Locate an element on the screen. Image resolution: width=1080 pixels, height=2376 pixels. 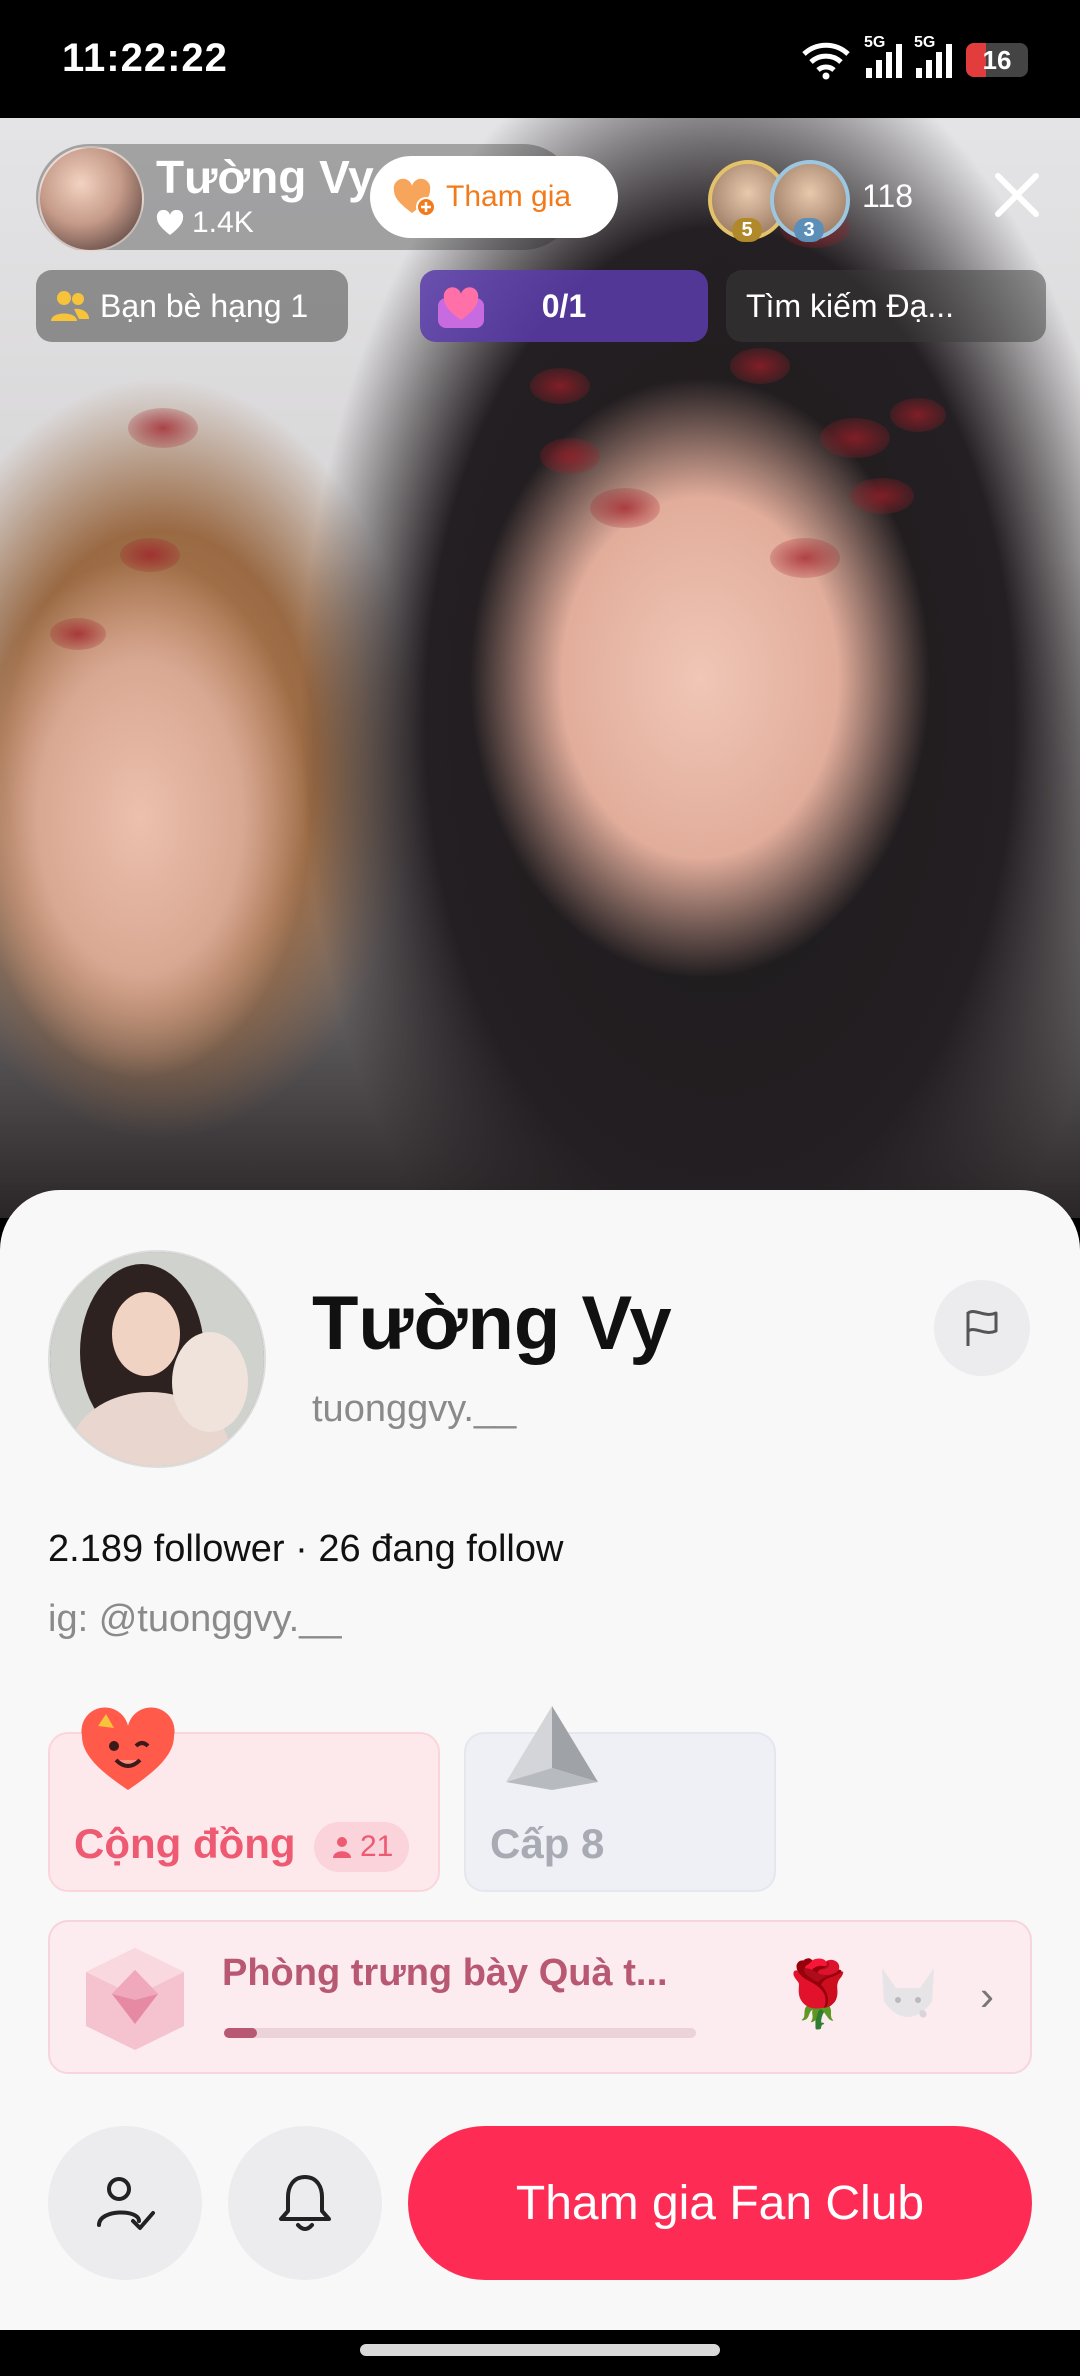
notification-button is located at coordinates (305, 2203).